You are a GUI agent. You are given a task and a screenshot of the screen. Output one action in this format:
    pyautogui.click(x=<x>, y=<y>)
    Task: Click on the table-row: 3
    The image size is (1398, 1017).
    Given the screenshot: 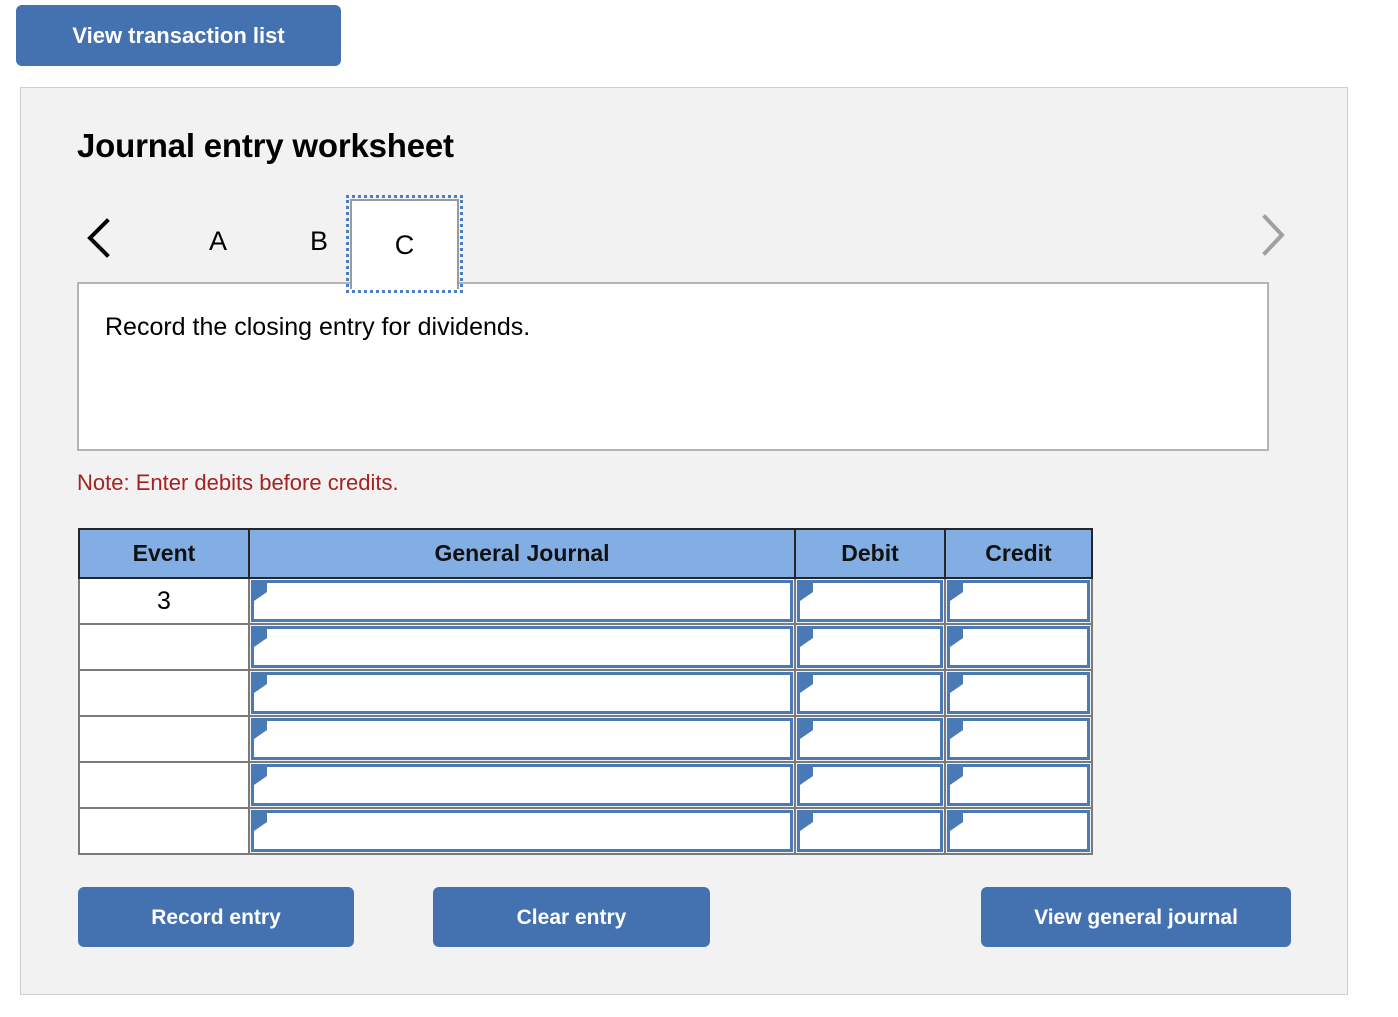 What is the action you would take?
    pyautogui.click(x=585, y=601)
    